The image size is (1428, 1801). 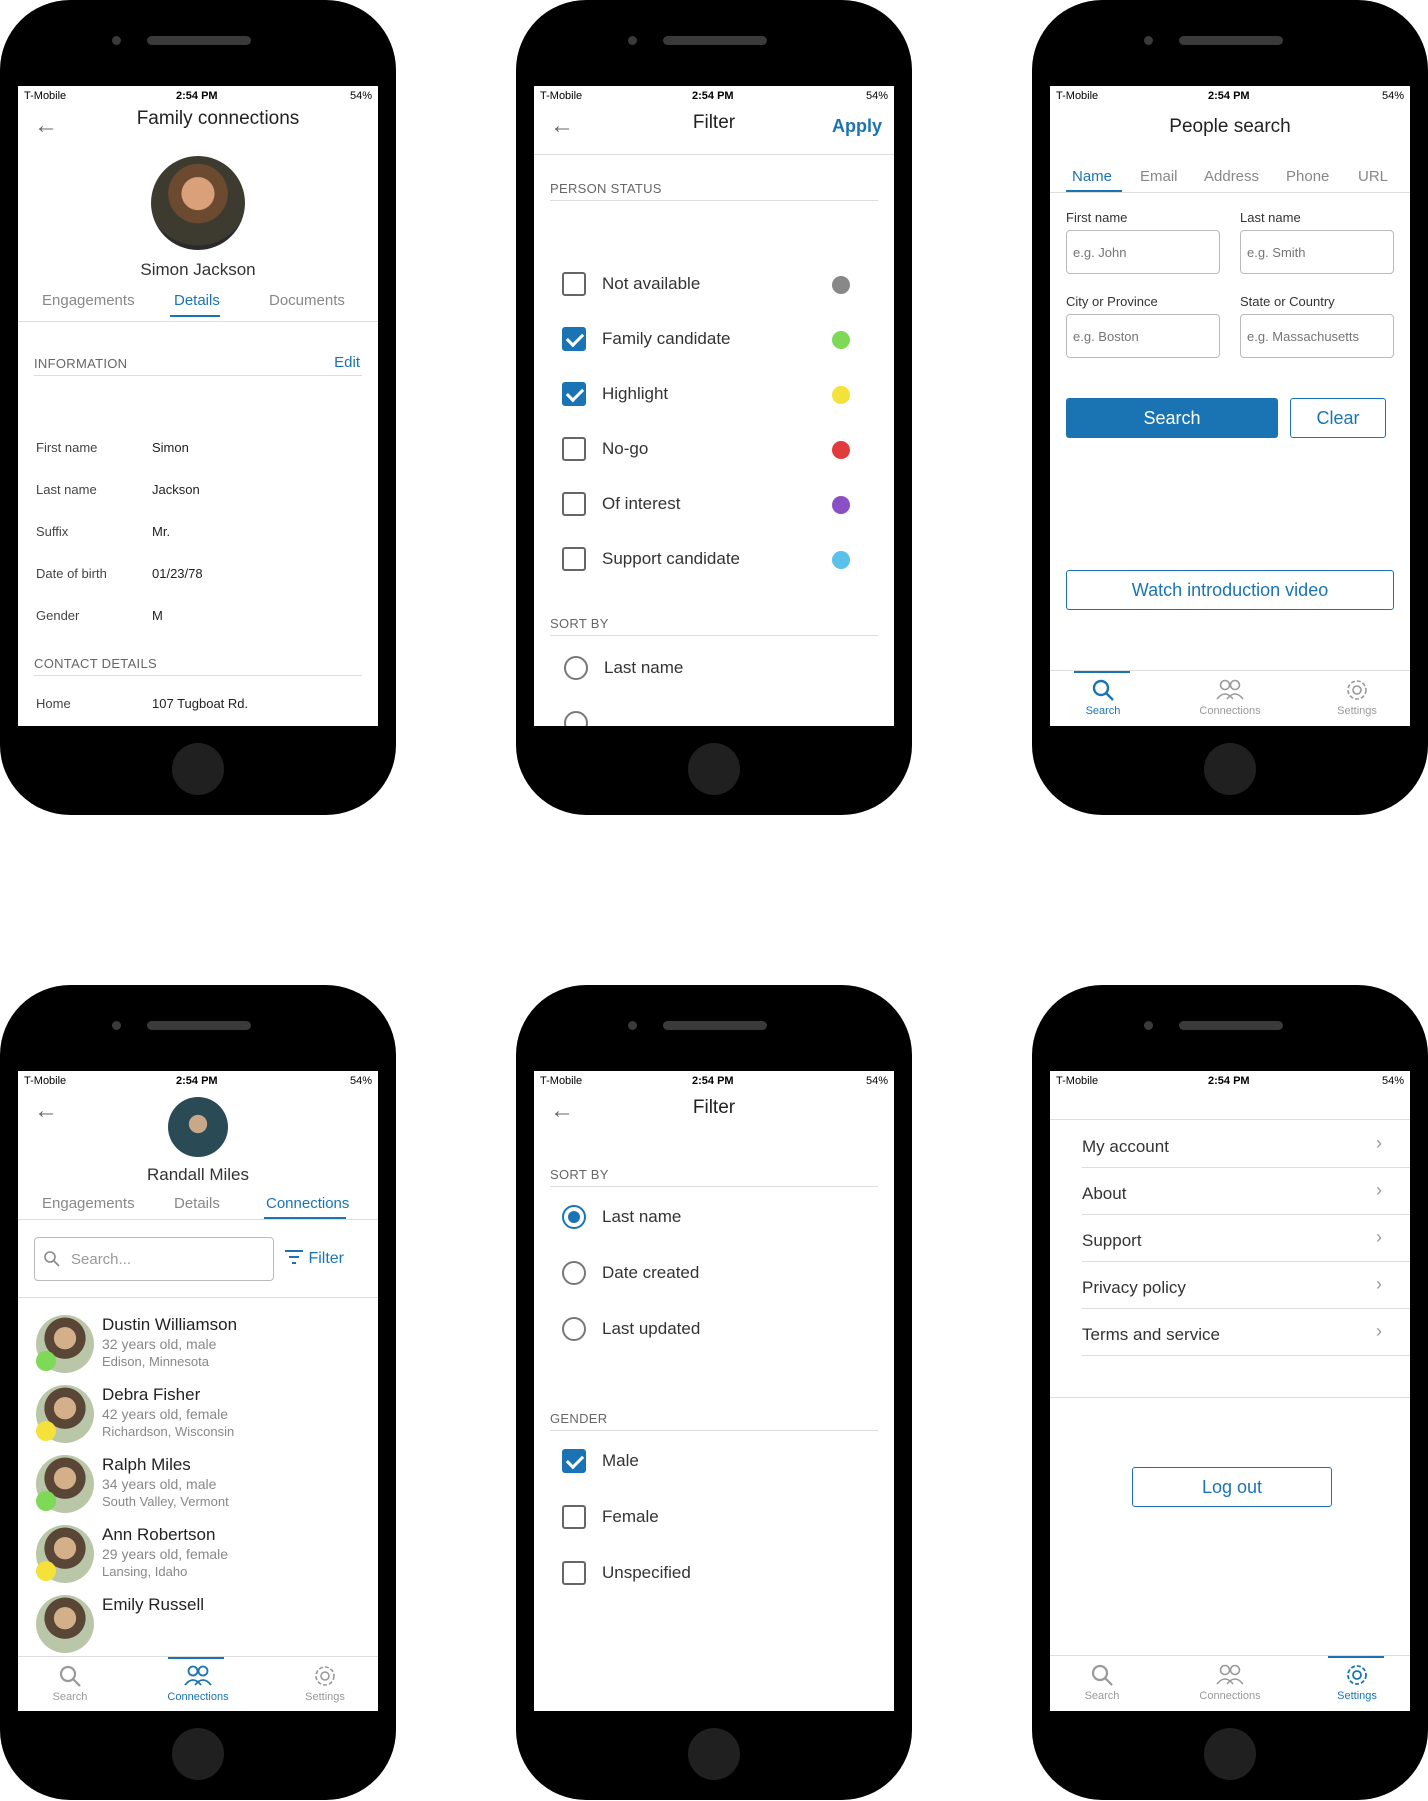 I want to click on sort-option: Last name, so click(x=712, y=1219).